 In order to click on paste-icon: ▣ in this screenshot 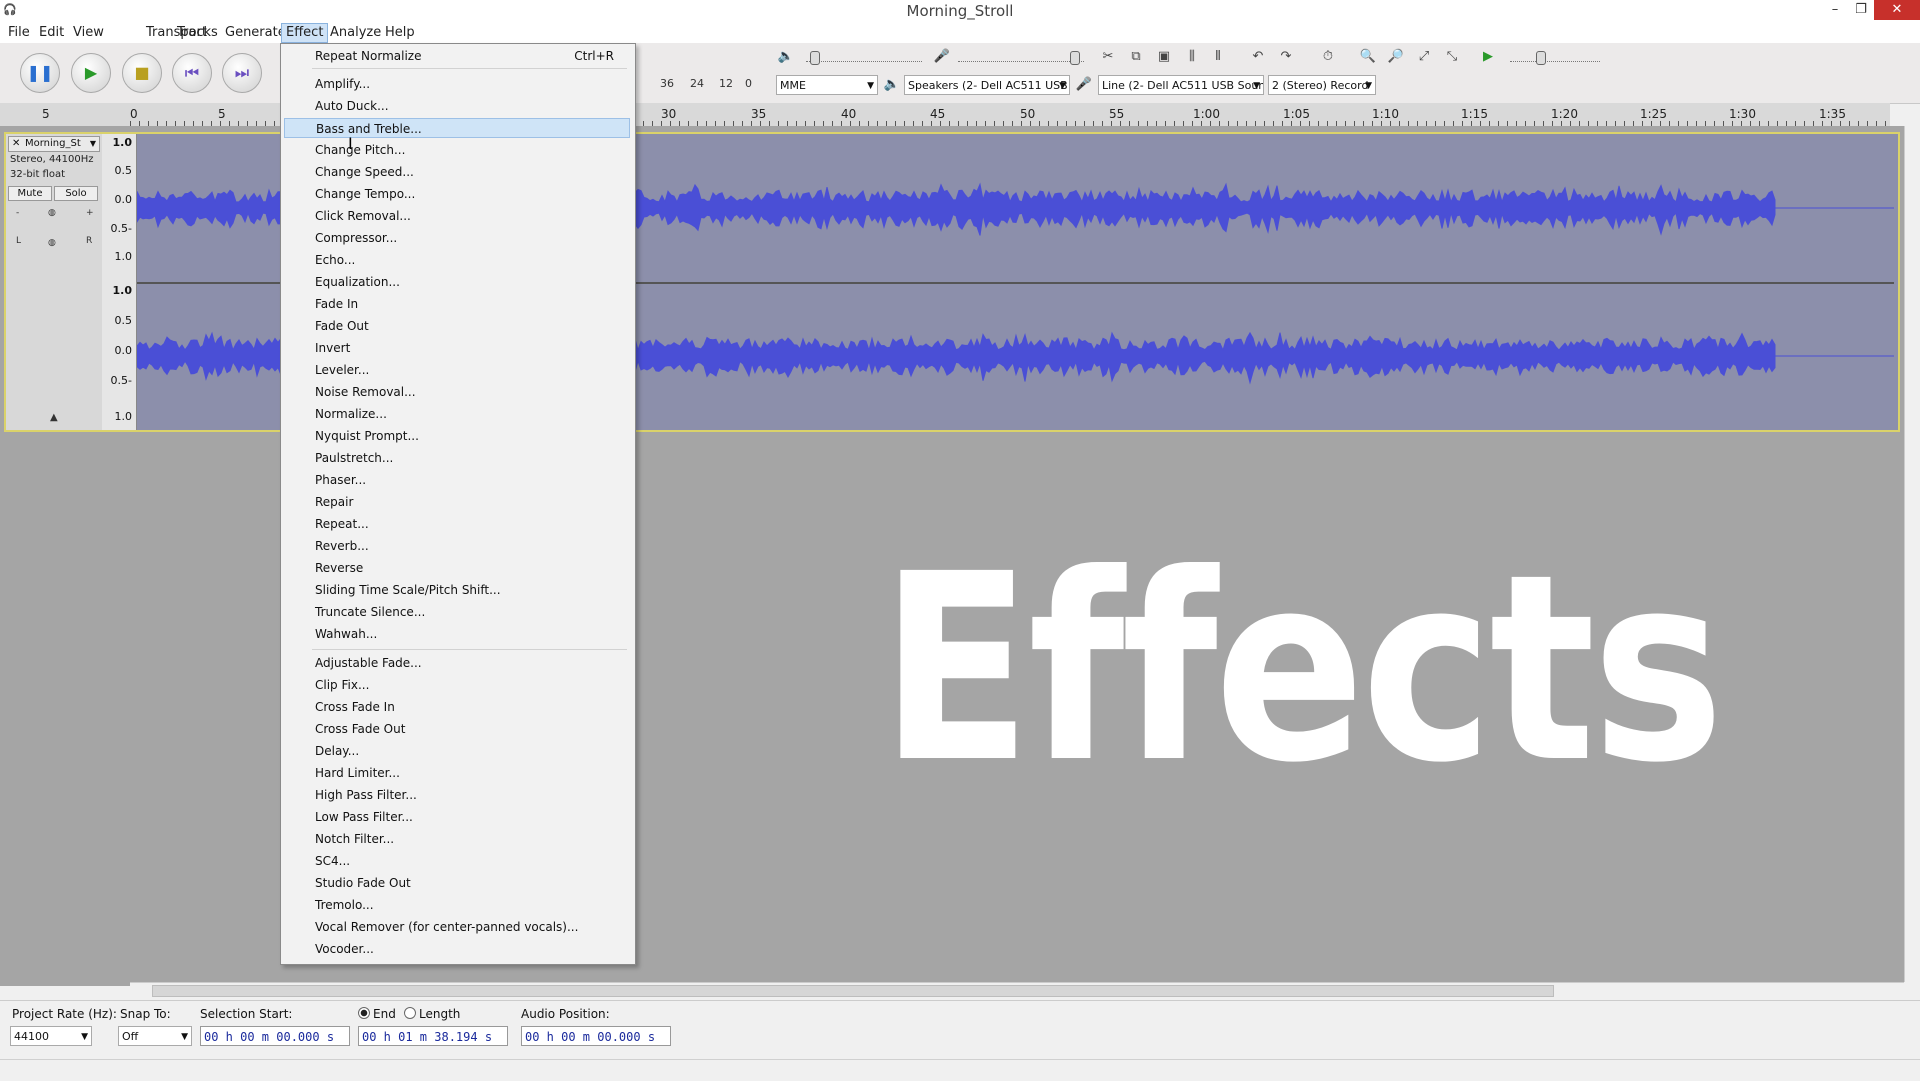, I will do `click(1164, 57)`.